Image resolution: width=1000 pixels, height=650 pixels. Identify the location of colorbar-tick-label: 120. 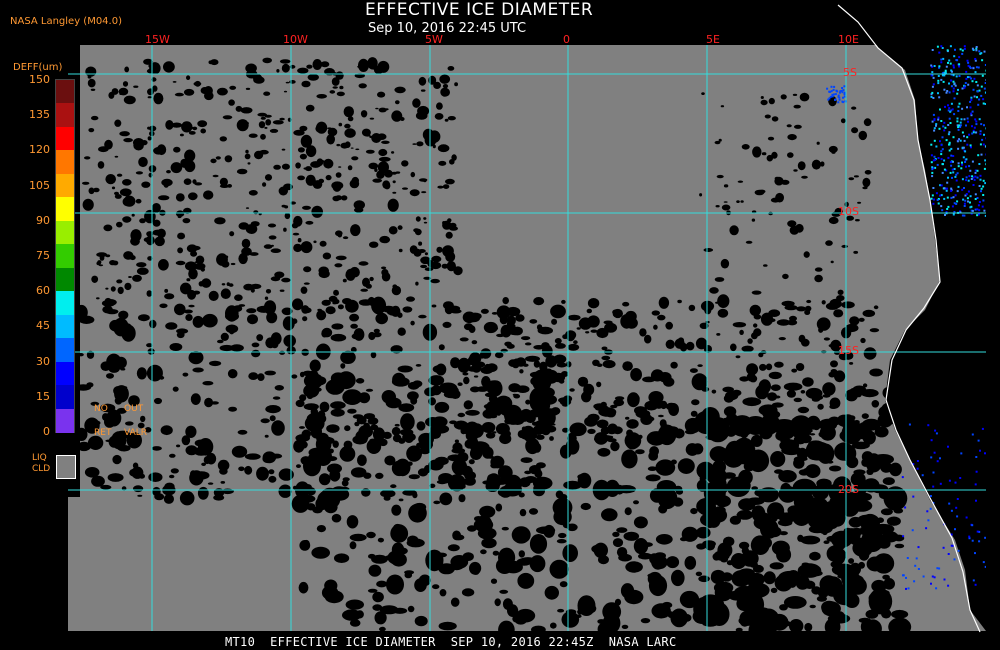
(39, 150).